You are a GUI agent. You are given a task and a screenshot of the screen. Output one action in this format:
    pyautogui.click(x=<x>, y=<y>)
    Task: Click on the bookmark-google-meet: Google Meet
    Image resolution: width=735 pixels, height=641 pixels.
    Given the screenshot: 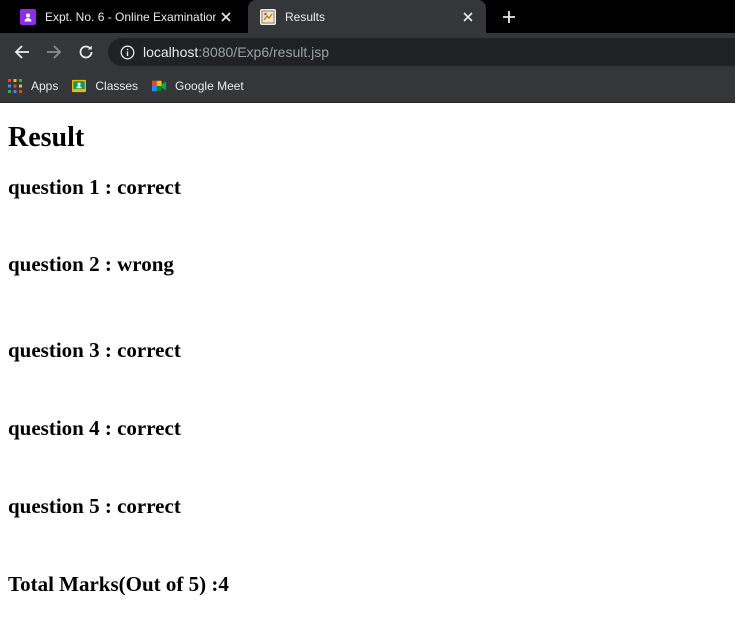 What is the action you would take?
    pyautogui.click(x=197, y=86)
    